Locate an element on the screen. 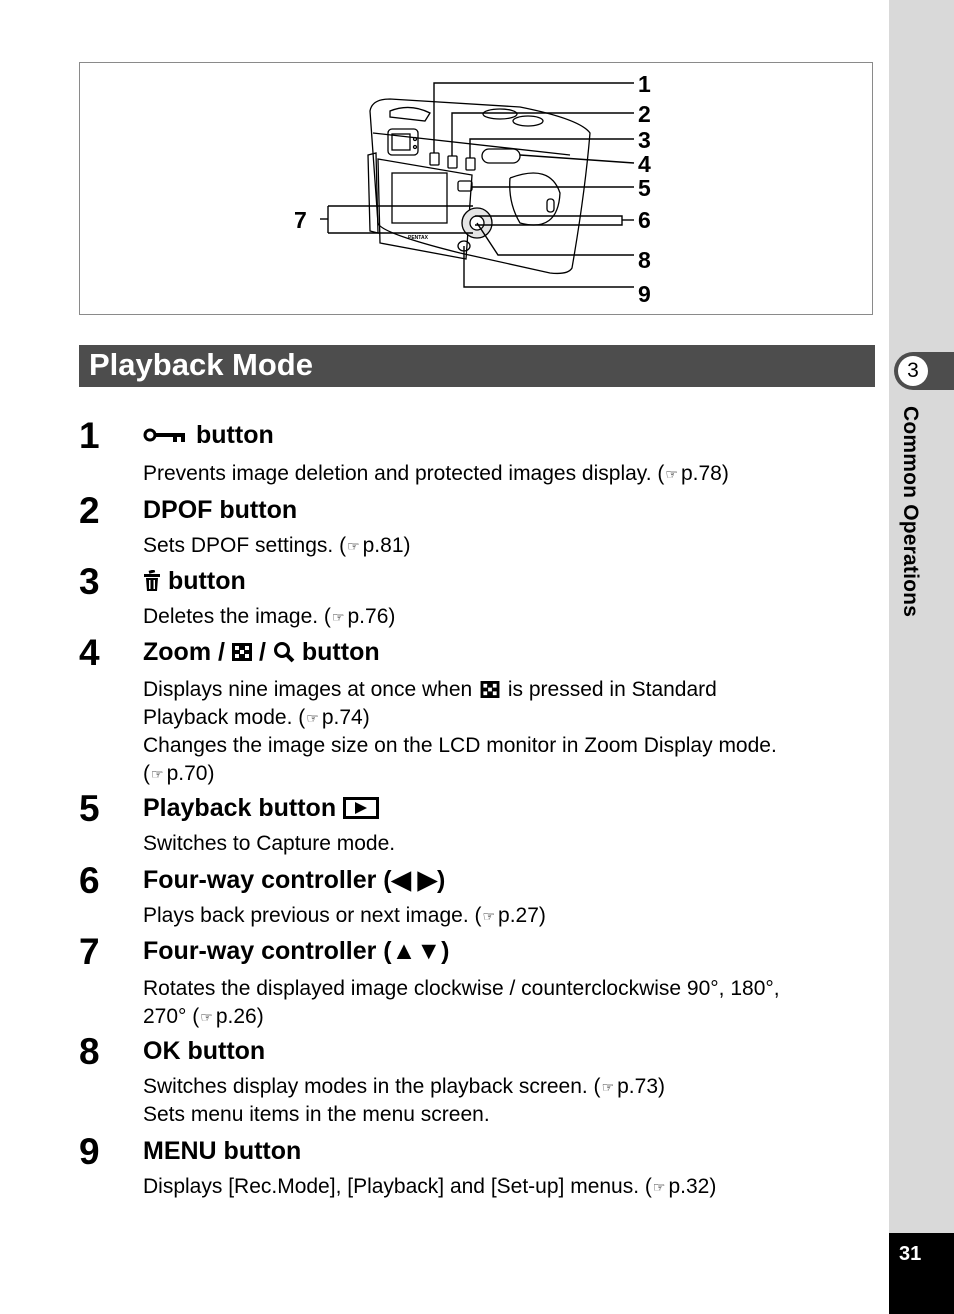 This screenshot has height=1314, width=954. item-desc: Playback mode. (☞ p.74) is located at coordinates (256, 717).